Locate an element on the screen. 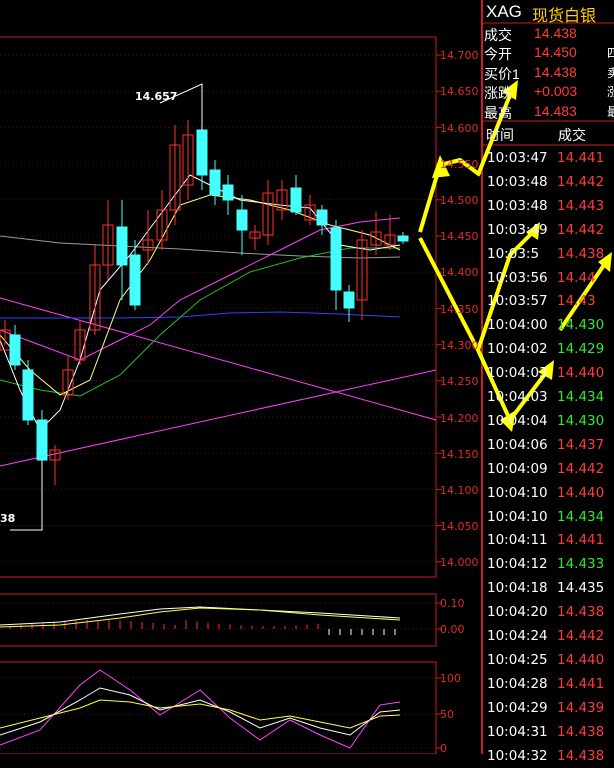  quote-label: 涨跌 is located at coordinates (498, 93).